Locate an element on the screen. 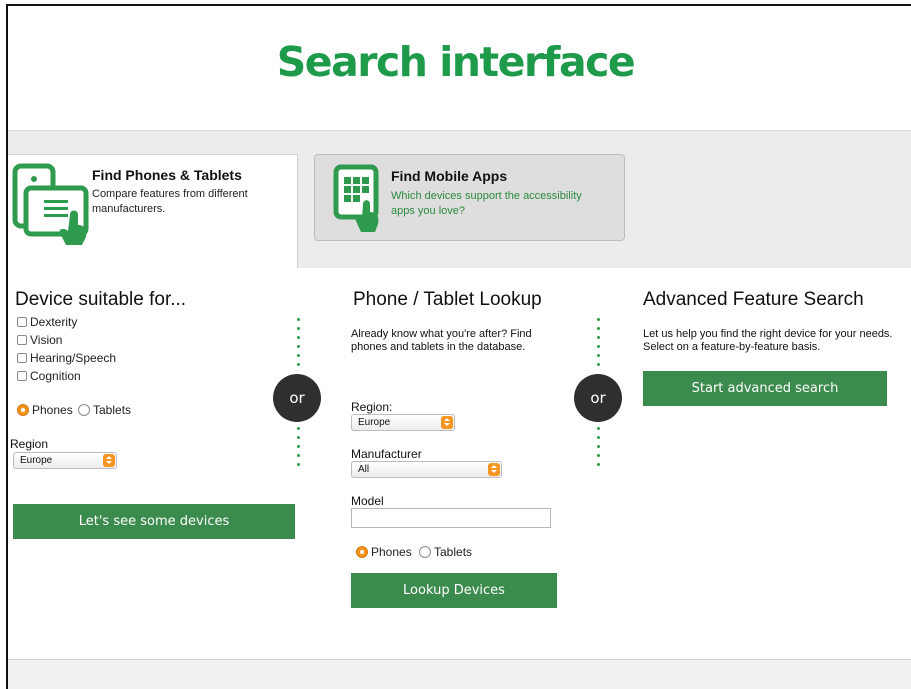 The width and height of the screenshot is (911, 689). checkbox-vision: Vision is located at coordinates (39, 340).